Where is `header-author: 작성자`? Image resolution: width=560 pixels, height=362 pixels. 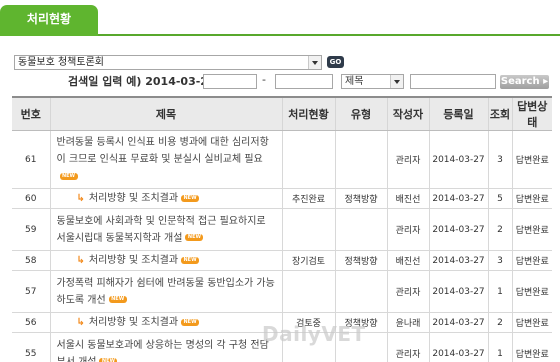 header-author: 작성자 is located at coordinates (407, 113).